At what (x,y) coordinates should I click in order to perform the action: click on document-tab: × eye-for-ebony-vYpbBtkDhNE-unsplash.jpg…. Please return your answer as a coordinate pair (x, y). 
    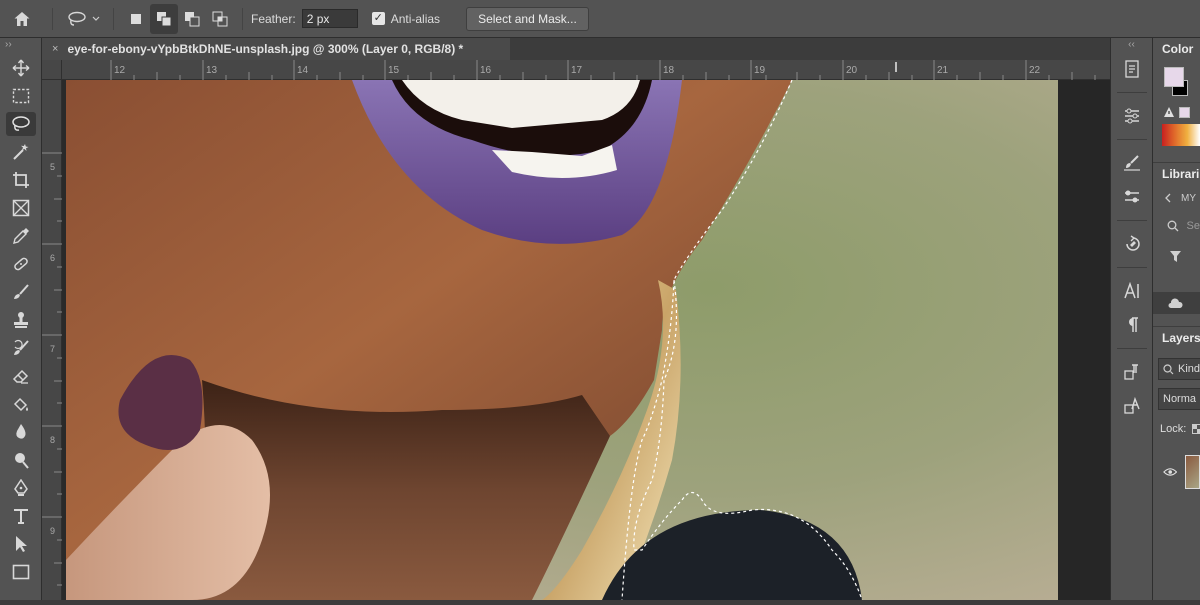
    Looking at the image, I should click on (276, 49).